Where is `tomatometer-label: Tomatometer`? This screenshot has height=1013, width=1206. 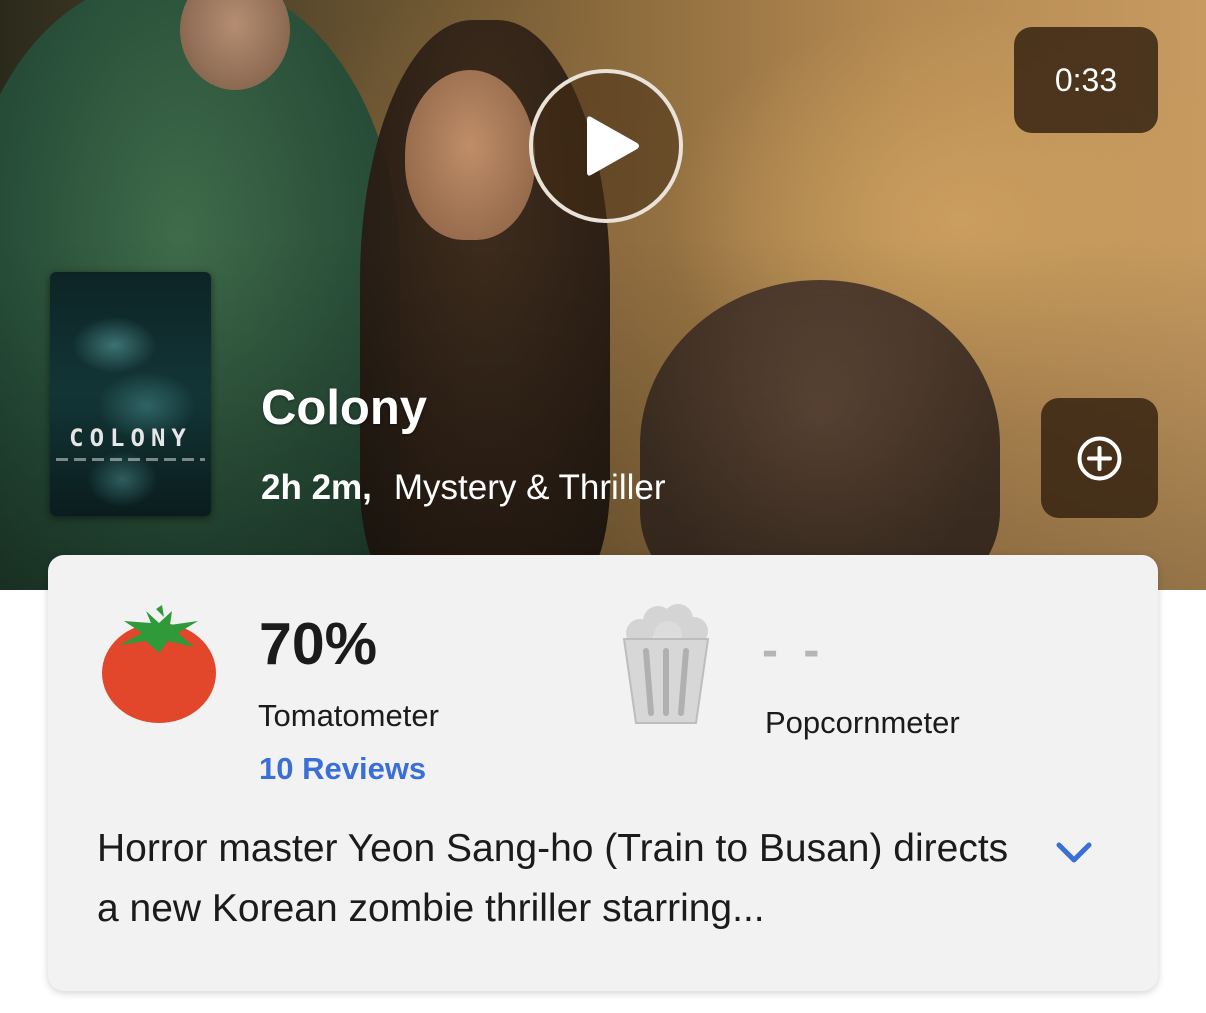
tomatometer-label: Tomatometer is located at coordinates (348, 715).